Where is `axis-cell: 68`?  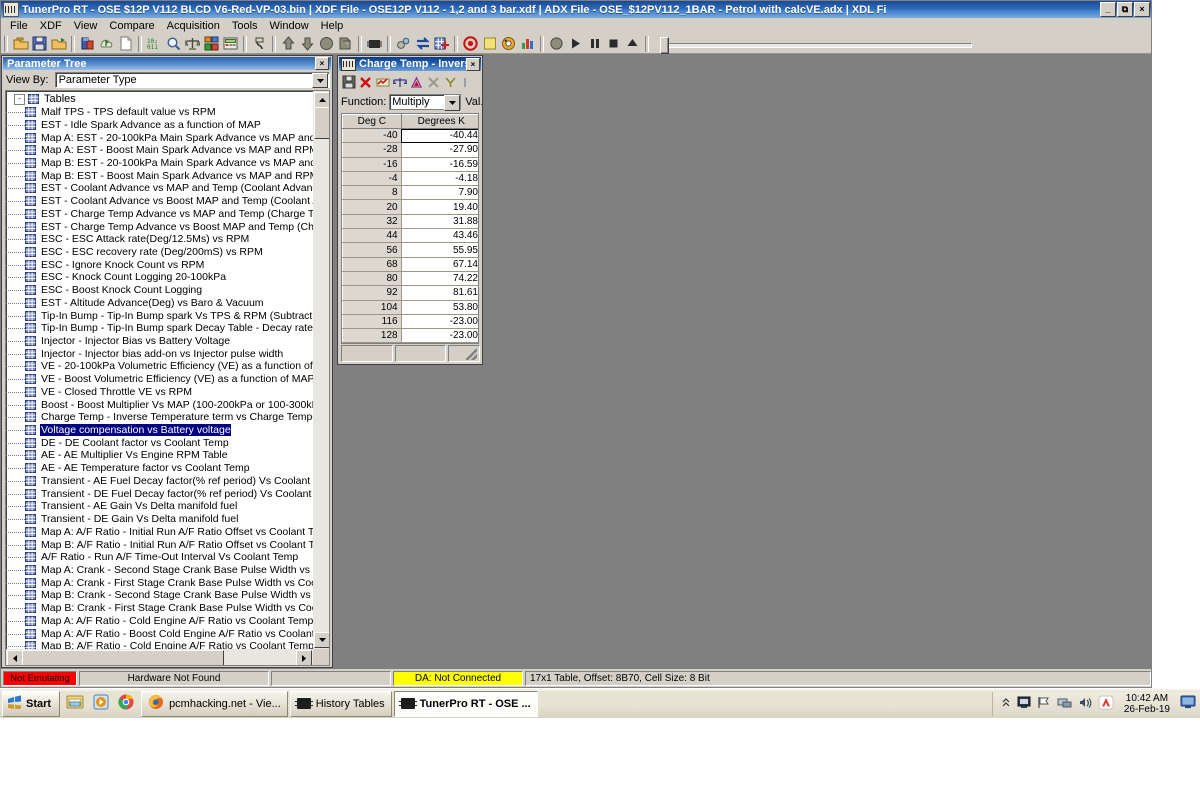 axis-cell: 68 is located at coordinates (372, 264).